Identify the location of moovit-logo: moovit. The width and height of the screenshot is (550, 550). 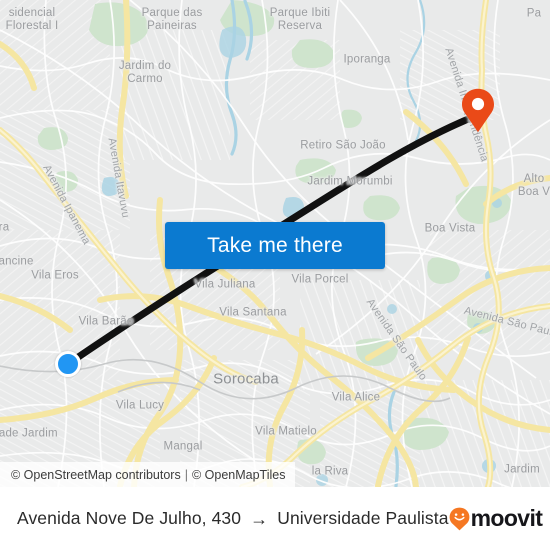
(496, 518).